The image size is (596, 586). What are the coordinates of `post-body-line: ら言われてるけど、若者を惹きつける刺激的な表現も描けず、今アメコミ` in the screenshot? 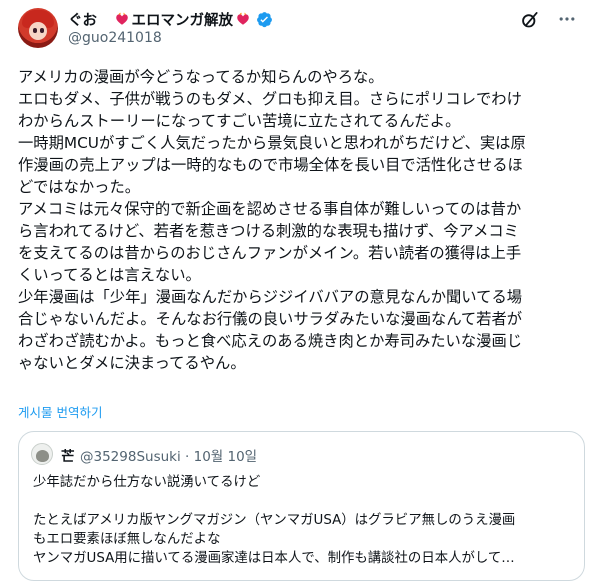 It's located at (268, 231).